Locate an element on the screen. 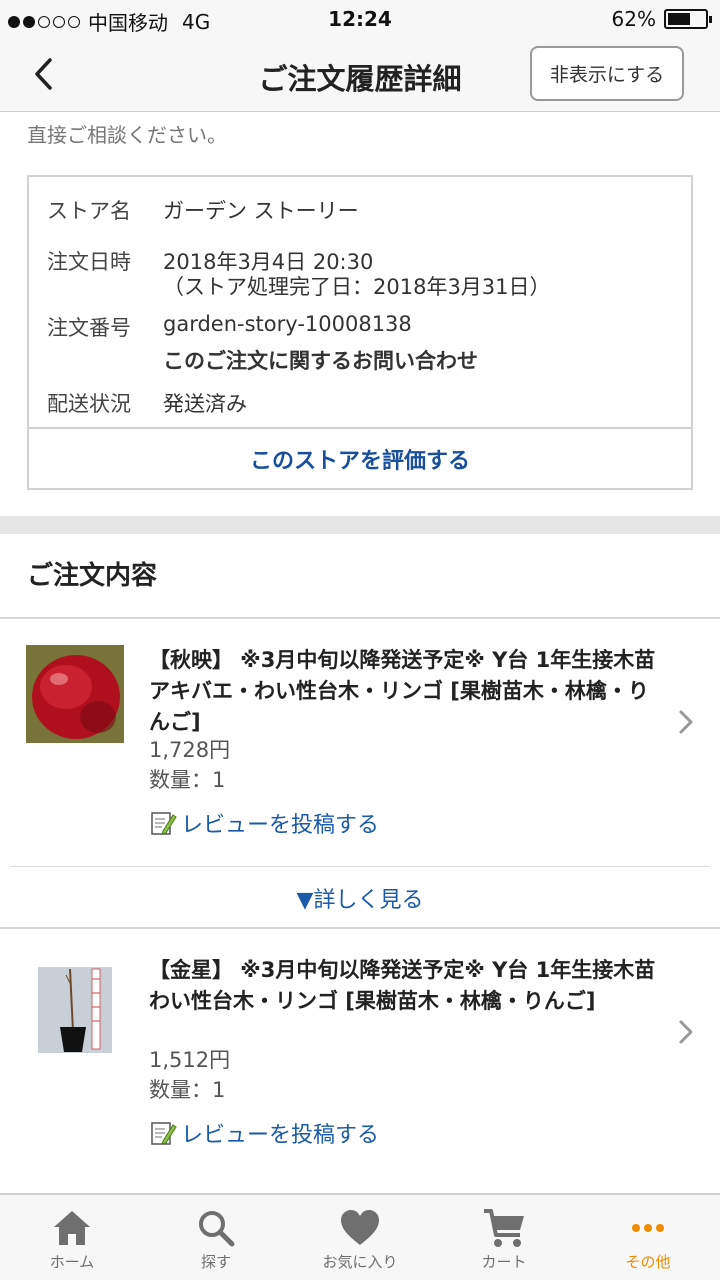 The height and width of the screenshot is (1280, 720). battery-percent: 62% is located at coordinates (633, 19).